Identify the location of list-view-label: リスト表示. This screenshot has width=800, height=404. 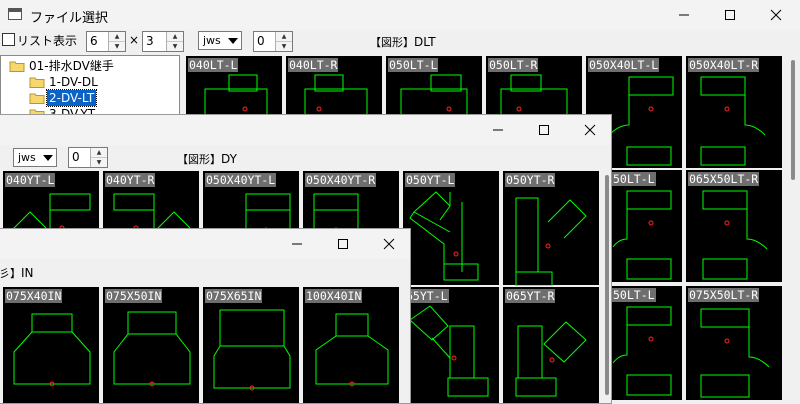
(47, 41).